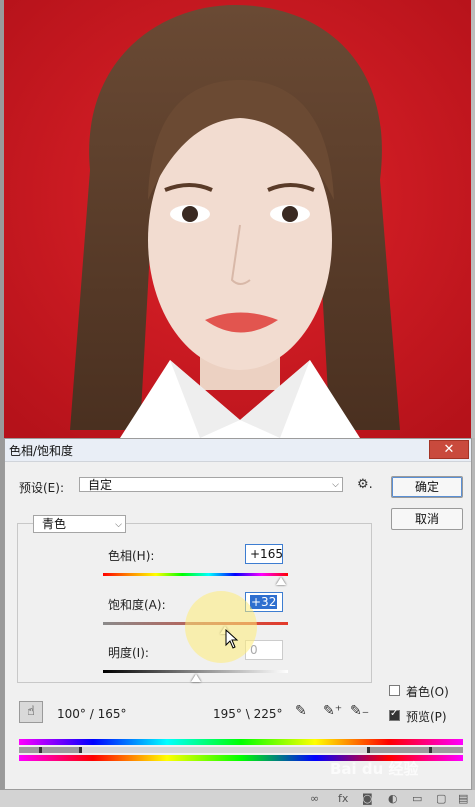 Image resolution: width=475 pixels, height=807 pixels. What do you see at coordinates (417, 798) in the screenshot?
I see `folder-icon: ▭` at bounding box center [417, 798].